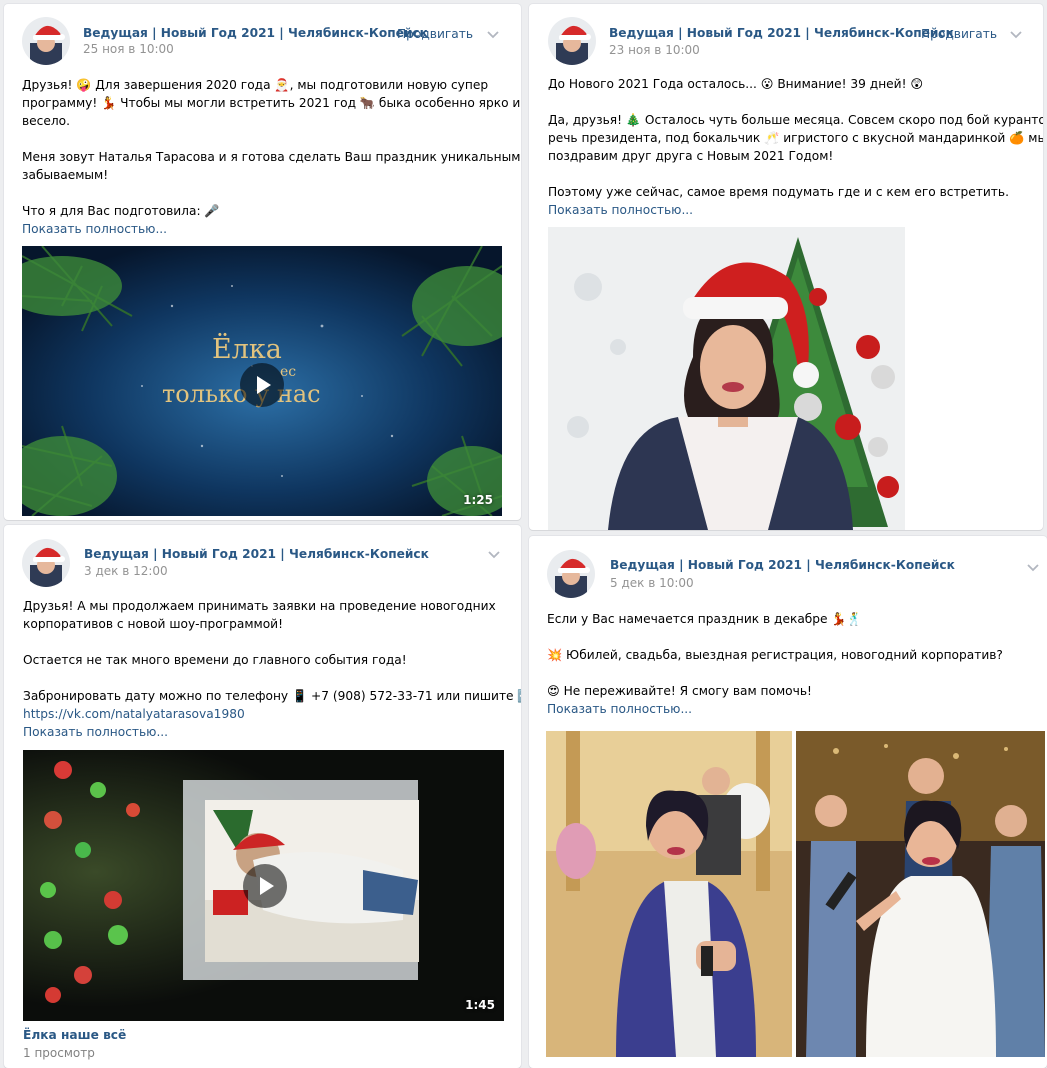 The width and height of the screenshot is (1047, 1068). I want to click on video-overlay-line: Ёлка, so click(247, 349).